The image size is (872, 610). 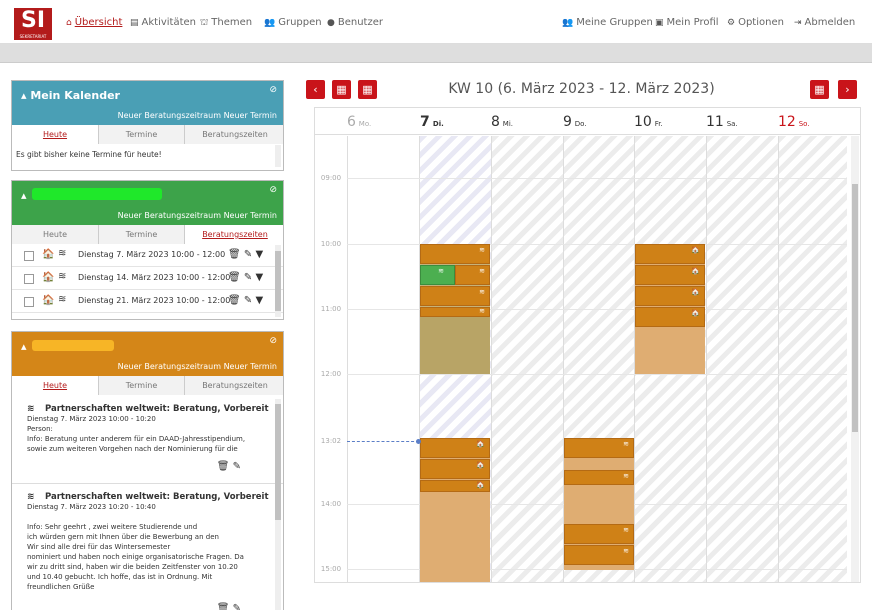 What do you see at coordinates (855, 308) in the screenshot?
I see `scrollbar-thumb` at bounding box center [855, 308].